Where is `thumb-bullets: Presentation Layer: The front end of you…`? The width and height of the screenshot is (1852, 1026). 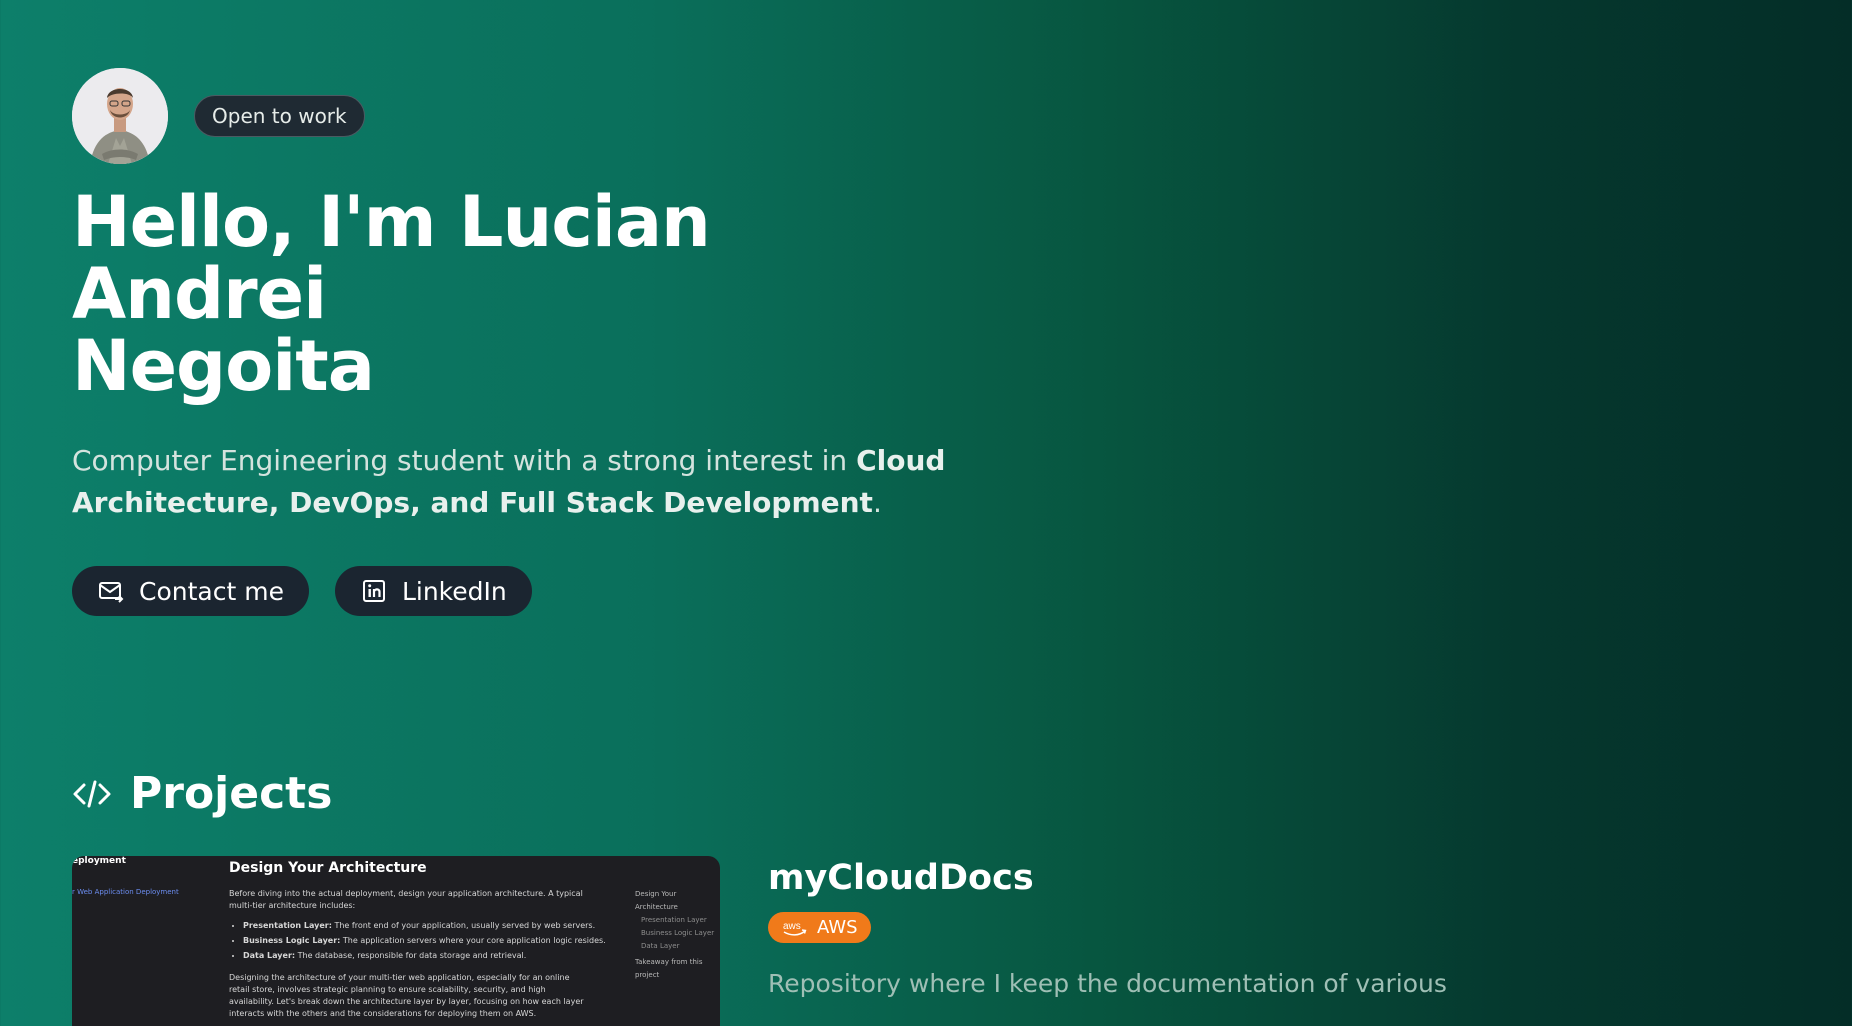
thumb-bullets: Presentation Layer: The front end of you… is located at coordinates (421, 940).